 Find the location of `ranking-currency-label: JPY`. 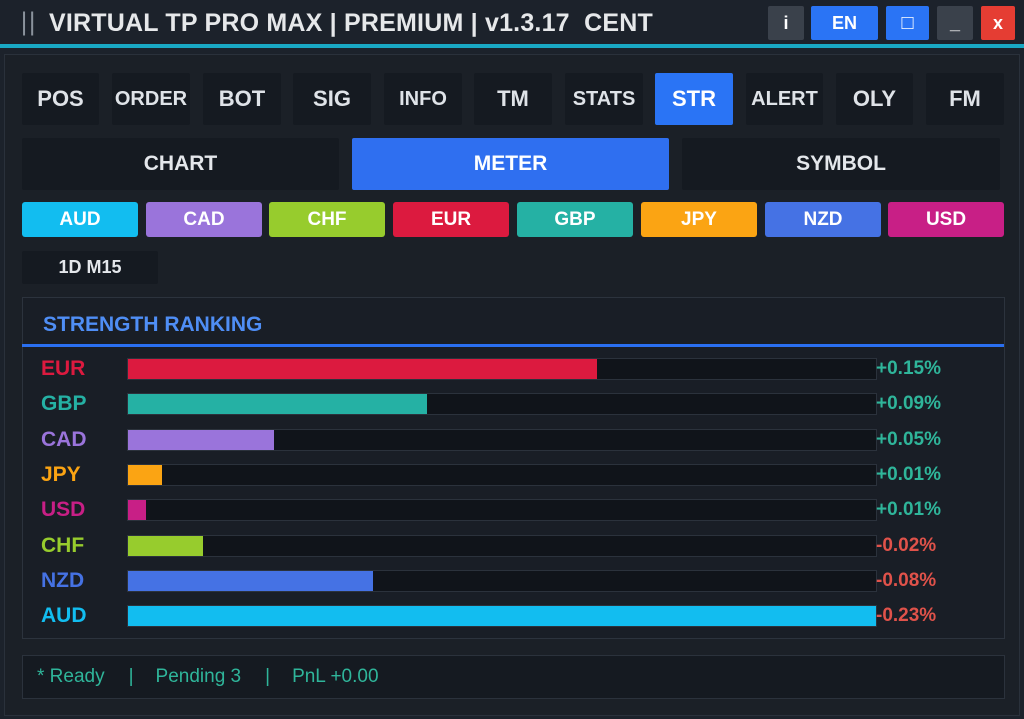

ranking-currency-label: JPY is located at coordinates (61, 474).